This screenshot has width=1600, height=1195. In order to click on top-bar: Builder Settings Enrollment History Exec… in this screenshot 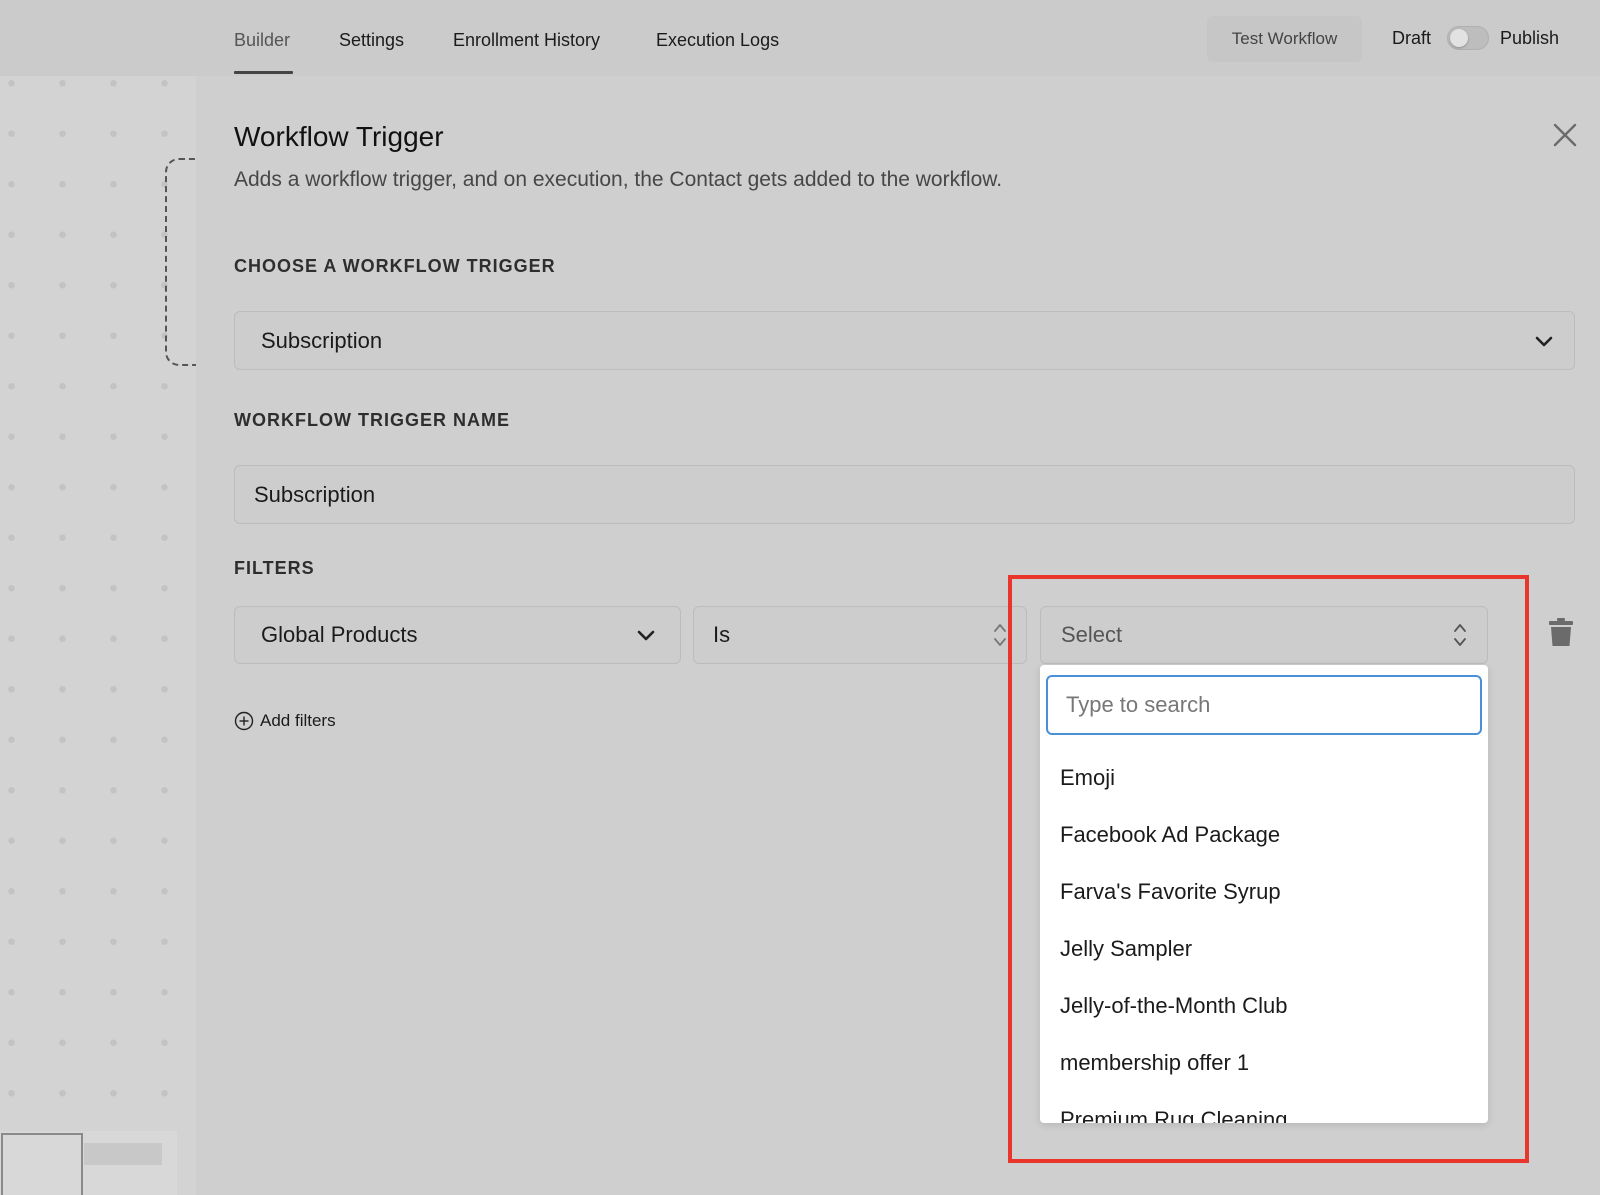, I will do `click(800, 38)`.